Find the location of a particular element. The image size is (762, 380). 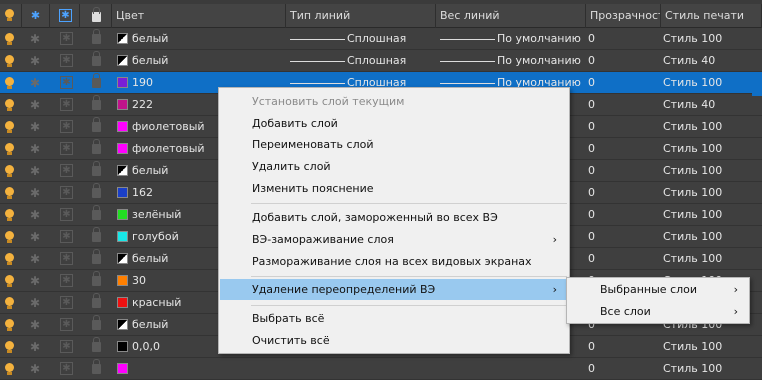

menu-vp-freeze: ВЭ-замораживание слоя › is located at coordinates (394, 239).